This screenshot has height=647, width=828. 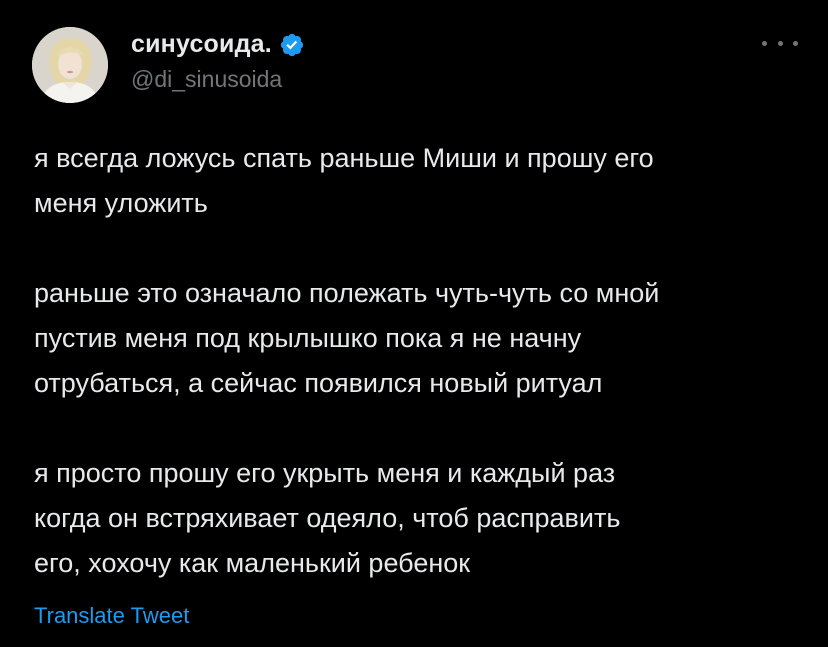 I want to click on author-handle: @di_sinusoida, so click(x=206, y=79).